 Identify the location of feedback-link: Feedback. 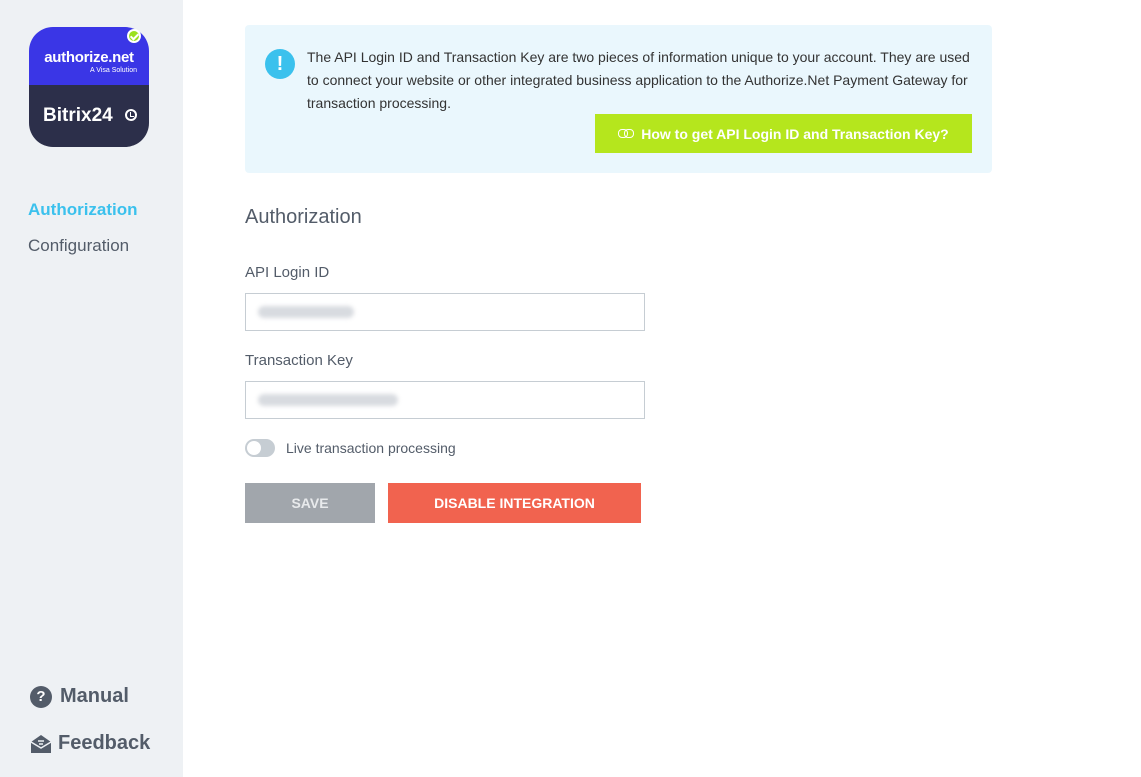
(90, 743).